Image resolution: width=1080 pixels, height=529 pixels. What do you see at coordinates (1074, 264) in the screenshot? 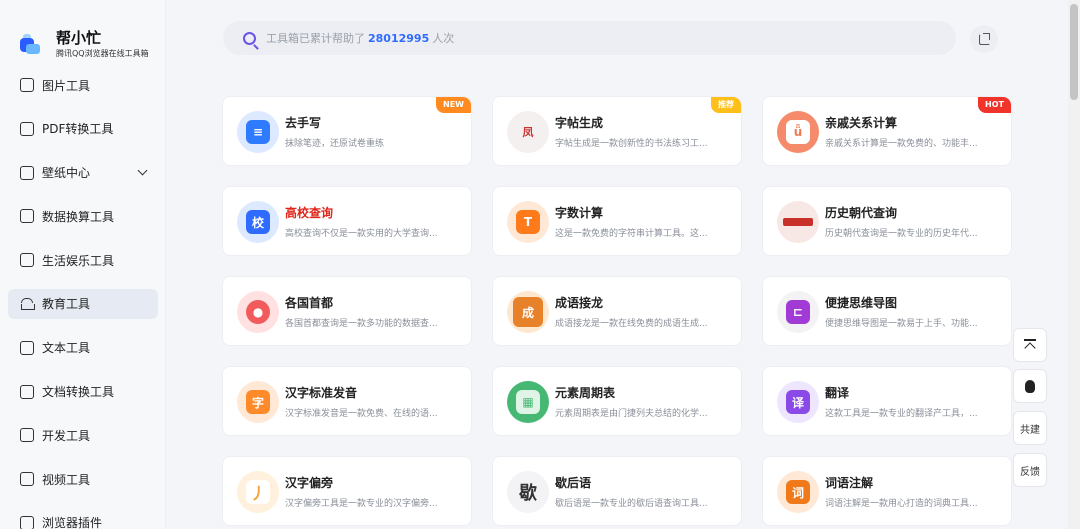
I see `scrollbar` at bounding box center [1074, 264].